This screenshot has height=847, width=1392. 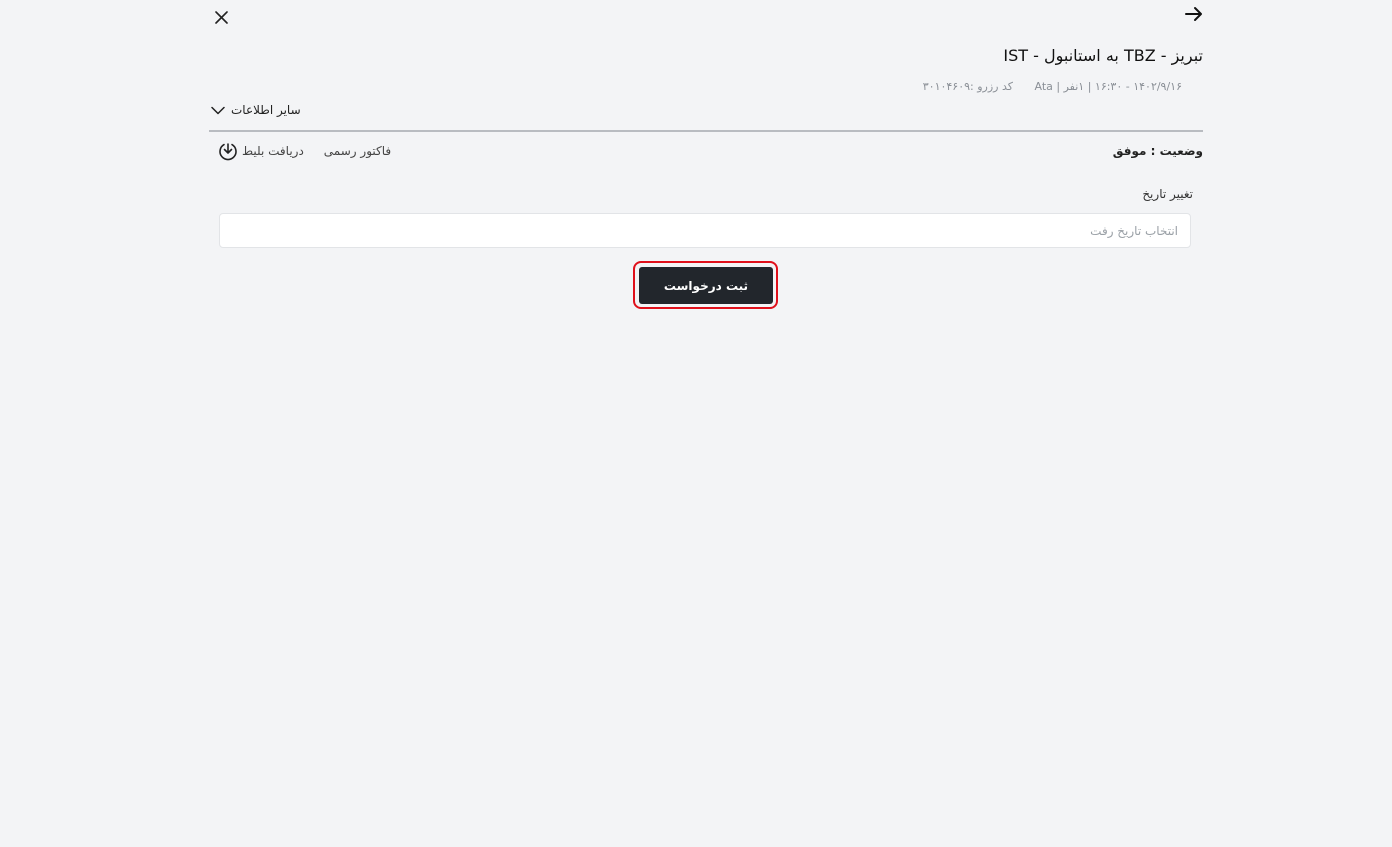 What do you see at coordinates (705, 230) in the screenshot?
I see `departure-date-input` at bounding box center [705, 230].